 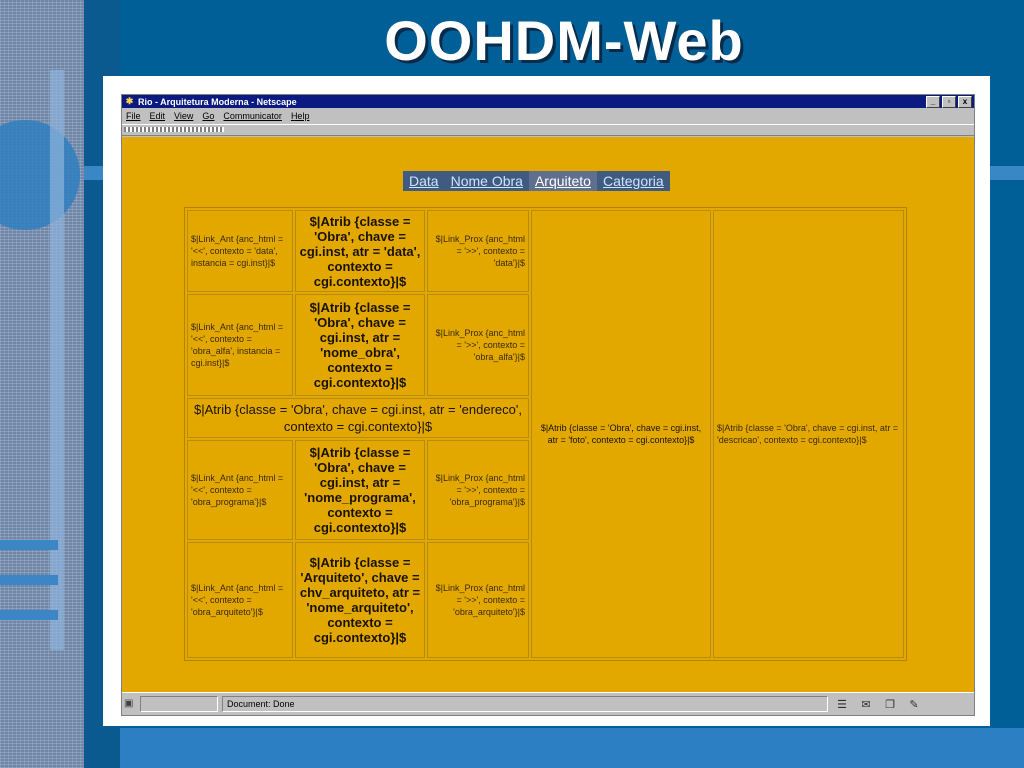 I want to click on minimize-button: _, so click(x=933, y=101).